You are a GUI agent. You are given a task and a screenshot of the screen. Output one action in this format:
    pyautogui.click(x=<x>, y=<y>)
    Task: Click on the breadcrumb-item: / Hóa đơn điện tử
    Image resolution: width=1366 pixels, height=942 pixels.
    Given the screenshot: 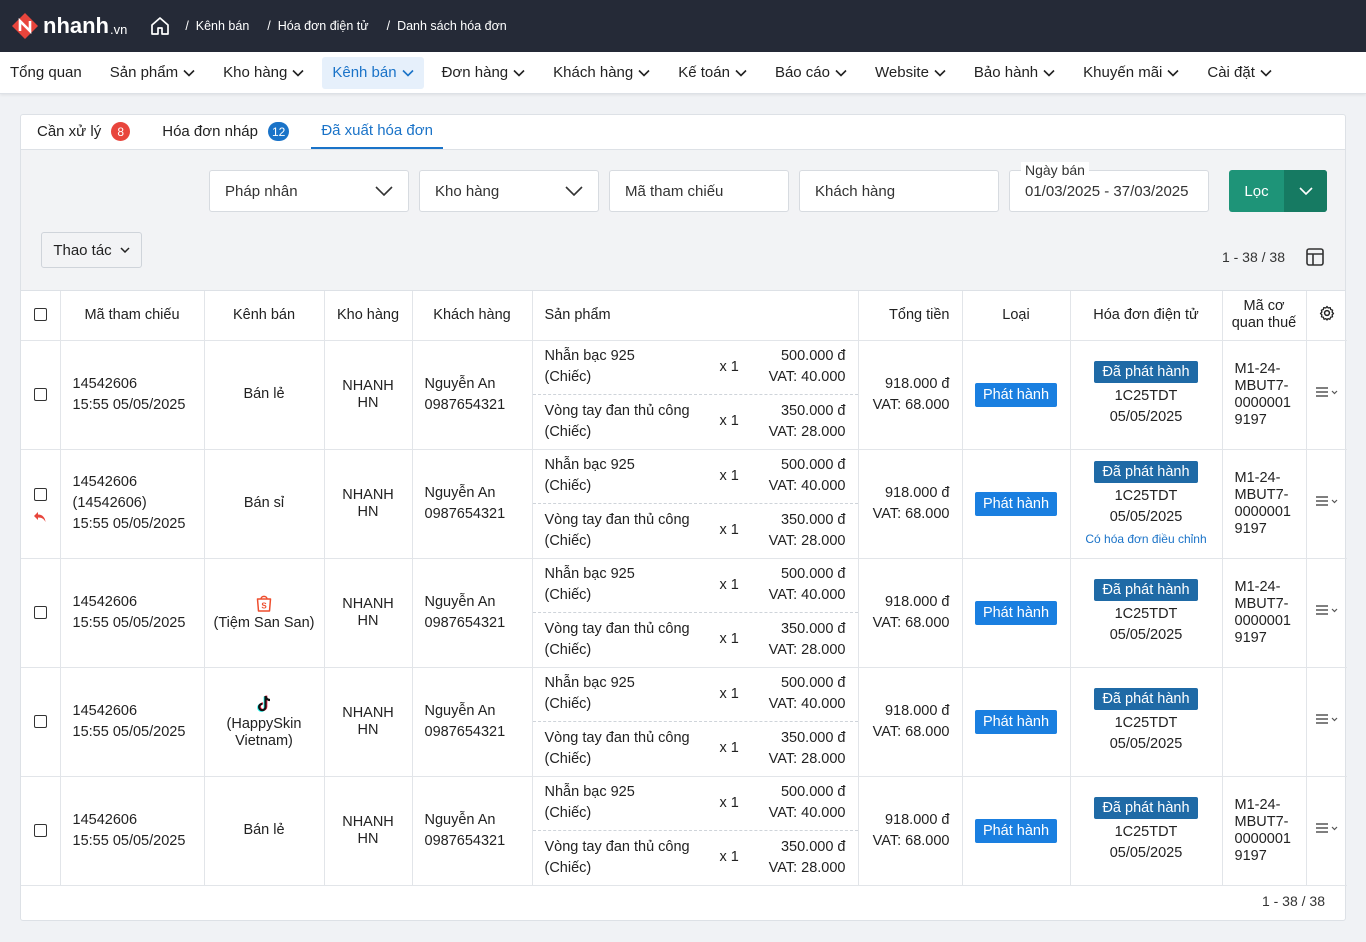 What is the action you would take?
    pyautogui.click(x=317, y=26)
    